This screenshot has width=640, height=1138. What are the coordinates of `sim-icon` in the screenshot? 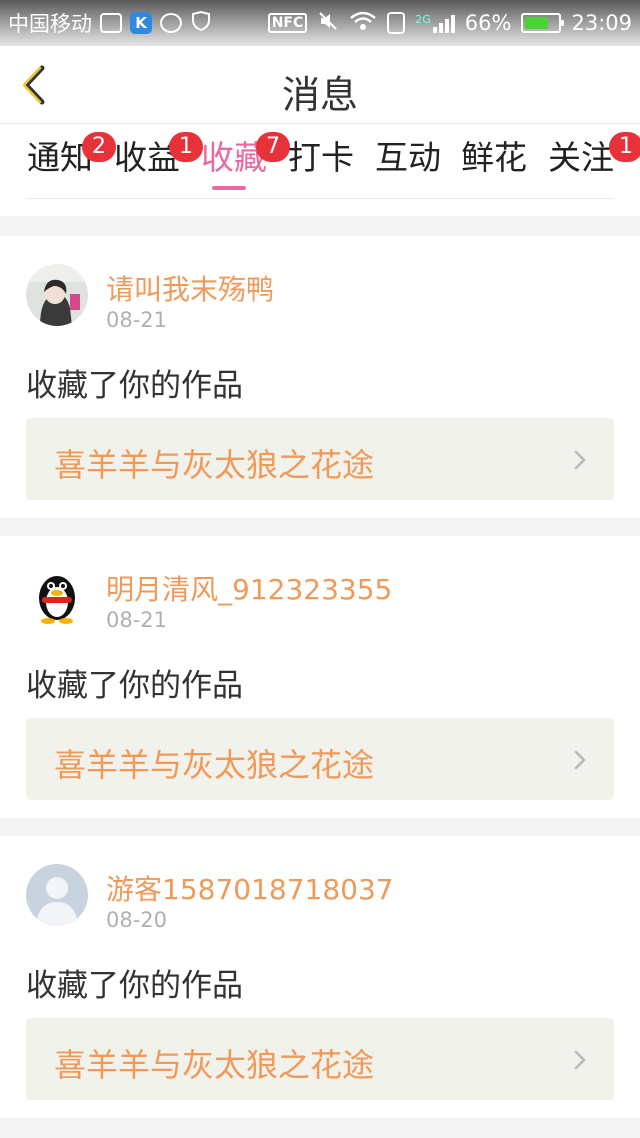 It's located at (396, 23).